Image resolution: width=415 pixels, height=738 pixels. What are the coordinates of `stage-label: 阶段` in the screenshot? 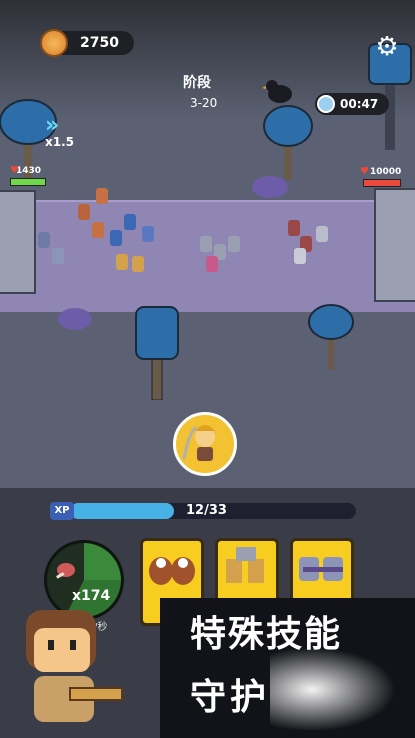 It's located at (197, 83).